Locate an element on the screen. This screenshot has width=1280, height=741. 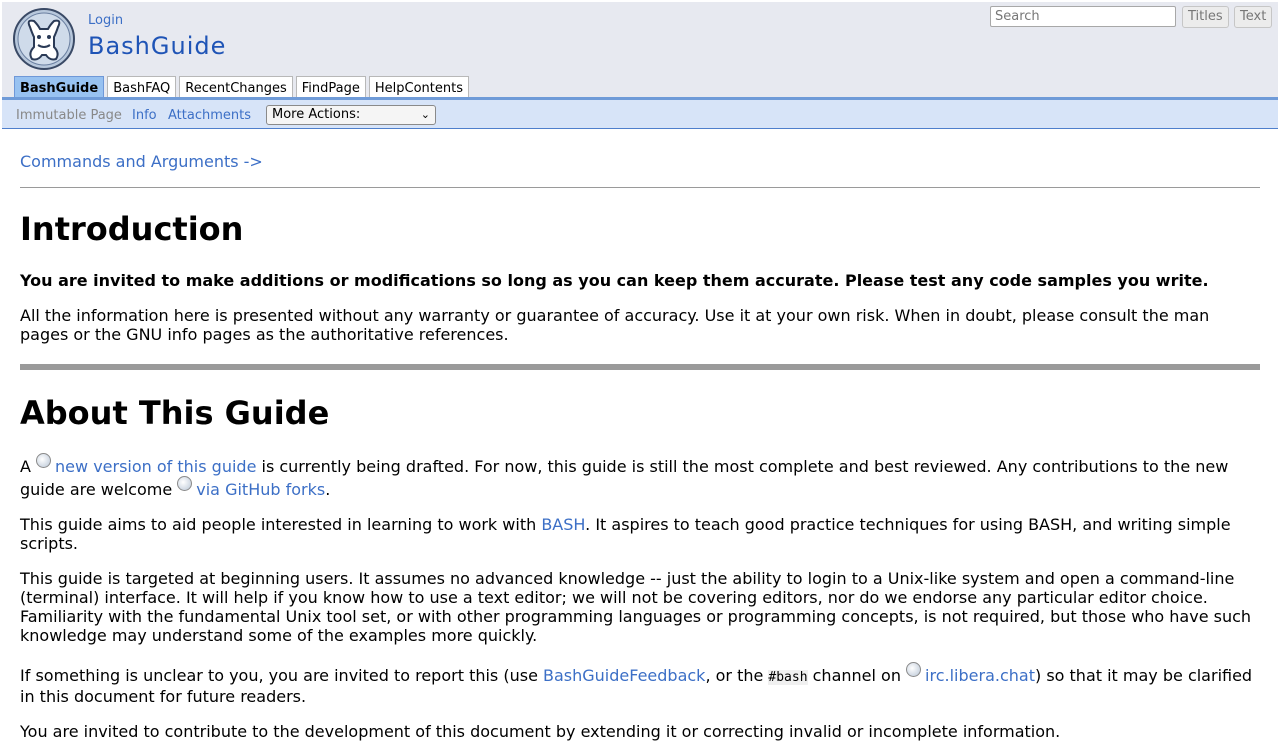
search-input: Search is located at coordinates (1083, 16).